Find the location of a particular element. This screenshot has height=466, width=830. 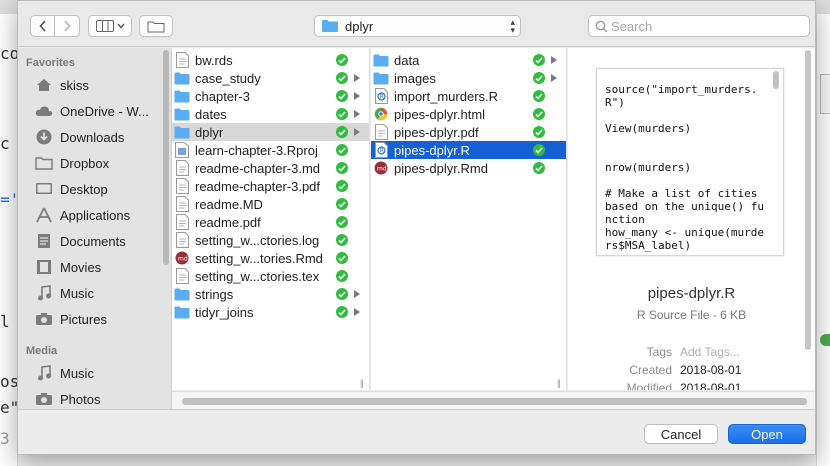

rproj-file-icon is located at coordinates (182, 150).